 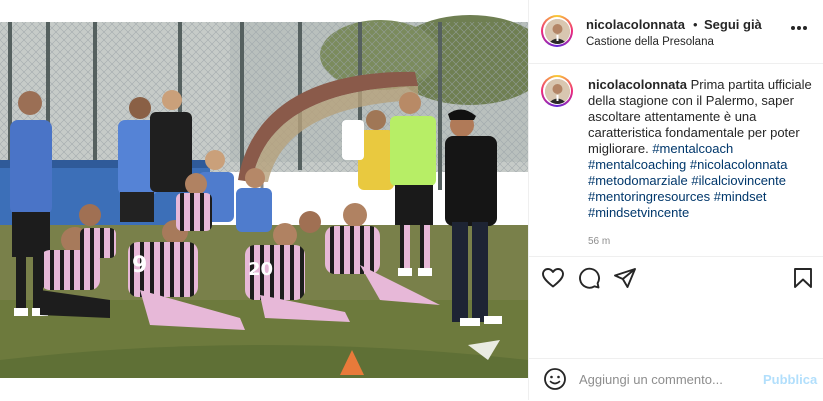 I want to click on heart-icon, so click(x=553, y=278).